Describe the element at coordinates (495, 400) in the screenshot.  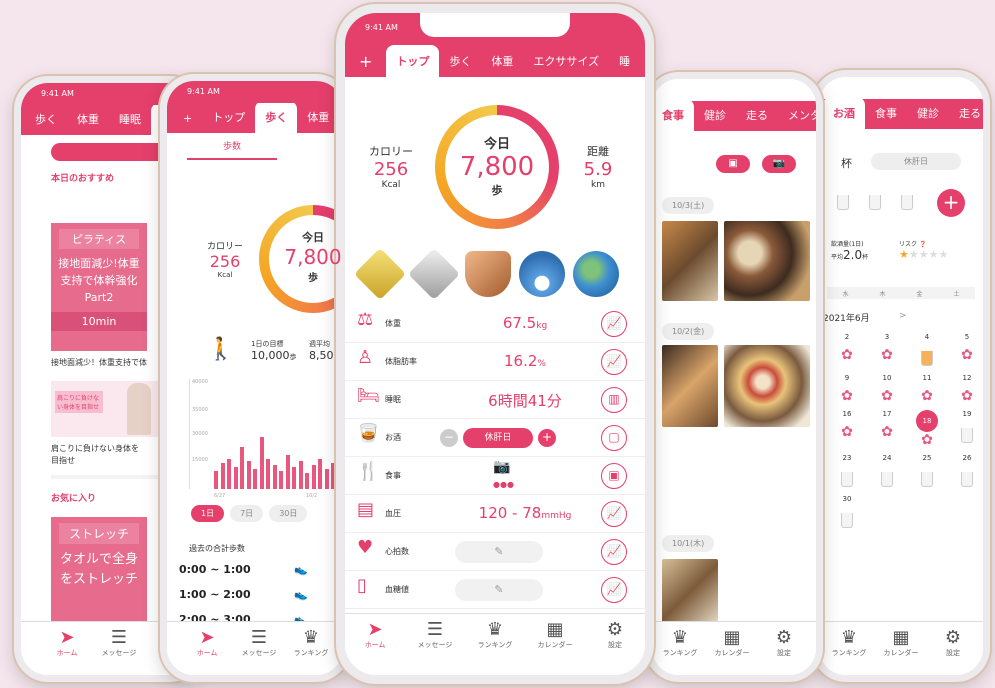
I see `metric-row-3: 🛏 睡眠 6時間41分 ▥` at that location.